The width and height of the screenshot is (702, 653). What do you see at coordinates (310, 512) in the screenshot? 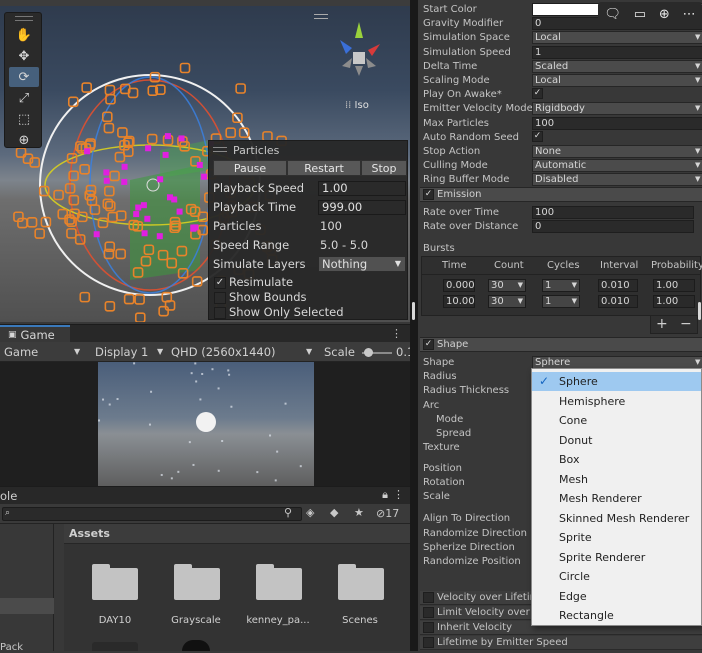
I see `filter-type-icon: ◈` at bounding box center [310, 512].